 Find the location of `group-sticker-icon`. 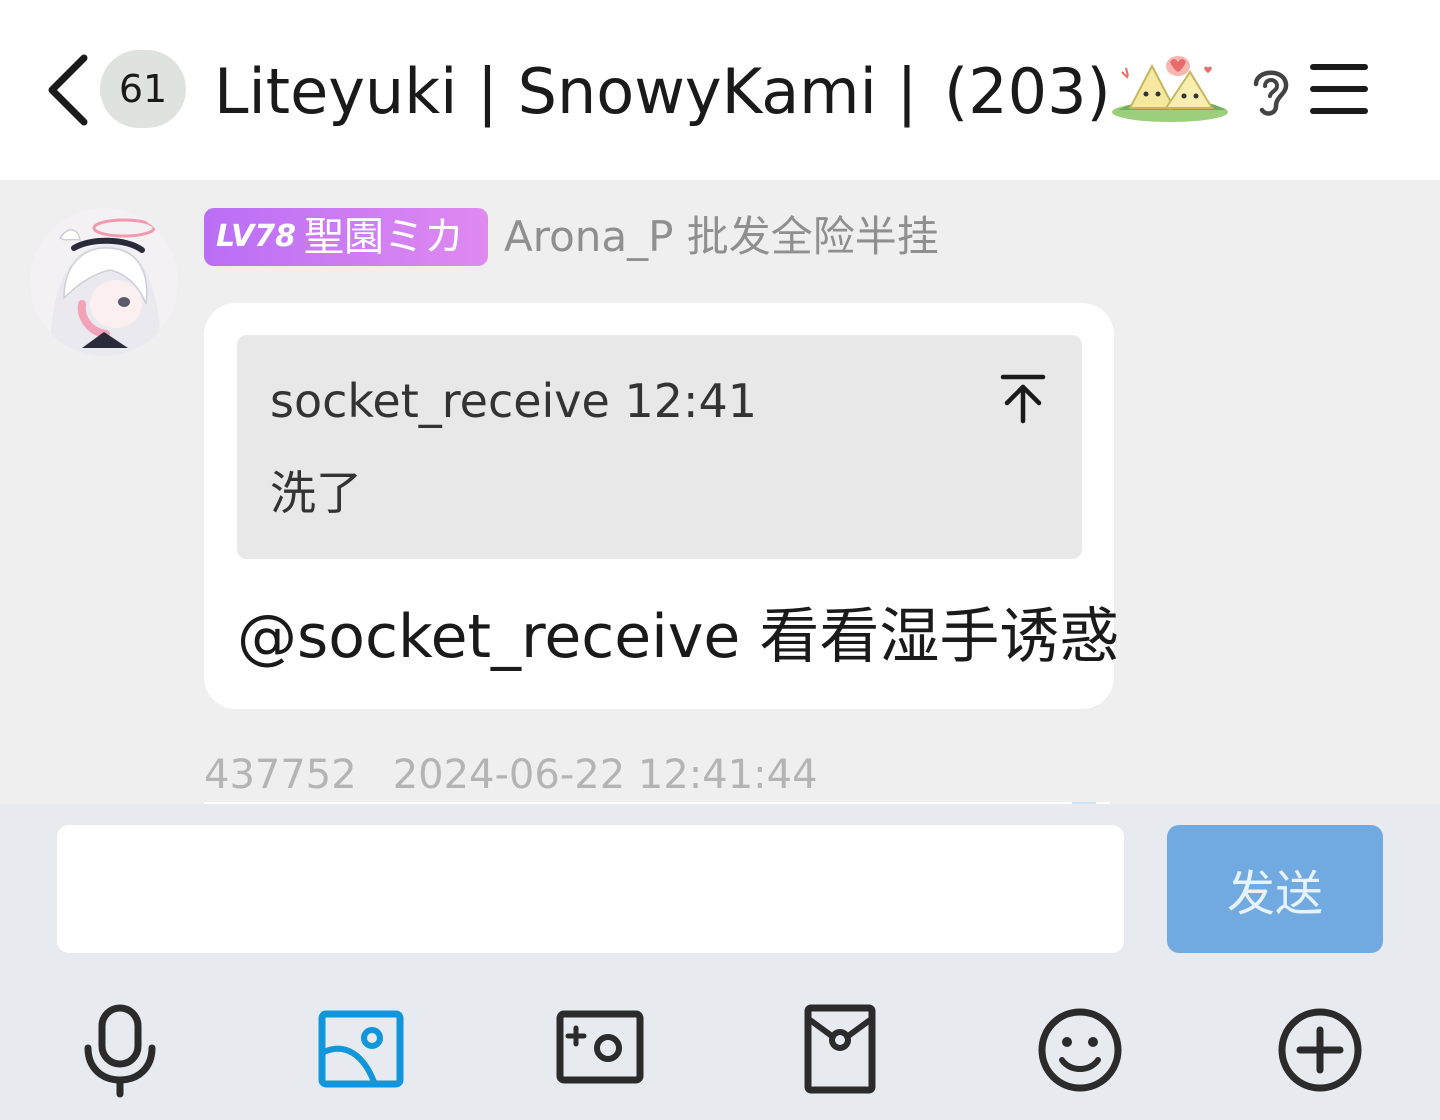

group-sticker-icon is located at coordinates (1170, 88).